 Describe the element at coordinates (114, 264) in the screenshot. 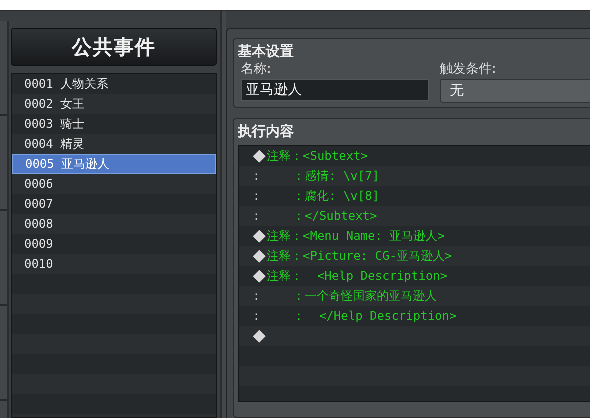

I see `event-item: 0010` at that location.